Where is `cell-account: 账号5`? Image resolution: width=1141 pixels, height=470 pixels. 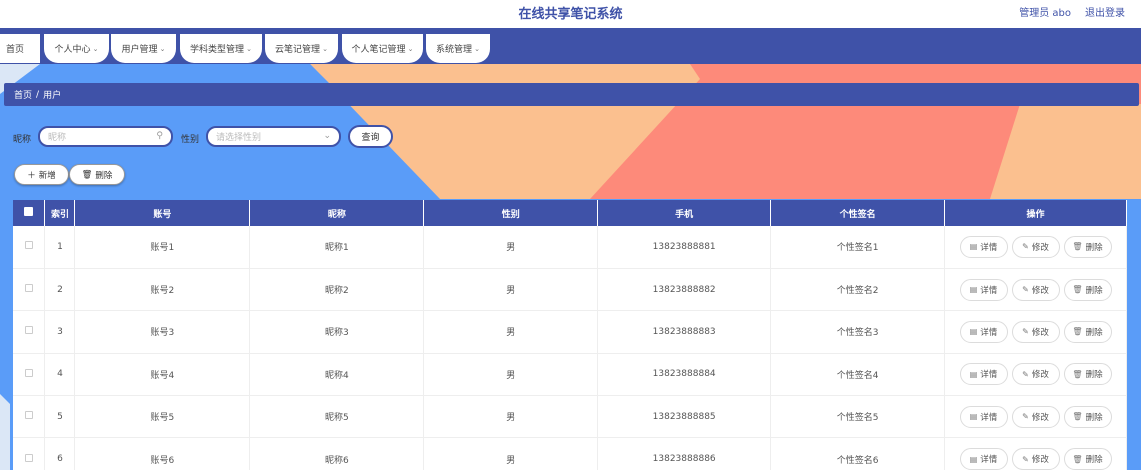 cell-account: 账号5 is located at coordinates (162, 417).